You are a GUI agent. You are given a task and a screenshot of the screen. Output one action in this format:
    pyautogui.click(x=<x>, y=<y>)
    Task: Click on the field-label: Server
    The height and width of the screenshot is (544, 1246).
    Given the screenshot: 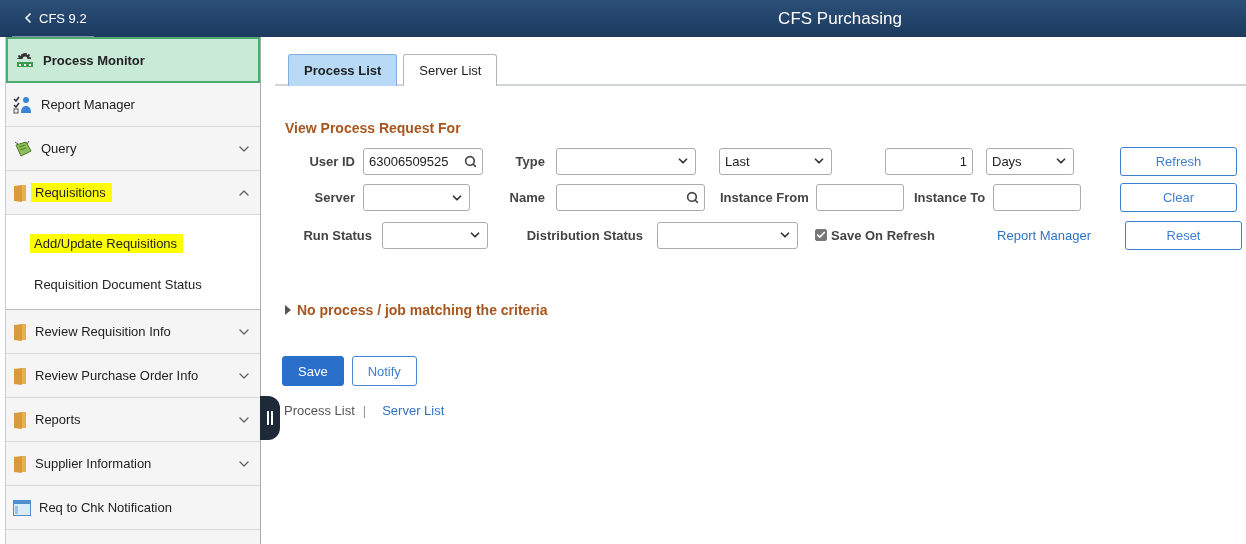 What is the action you would take?
    pyautogui.click(x=334, y=197)
    